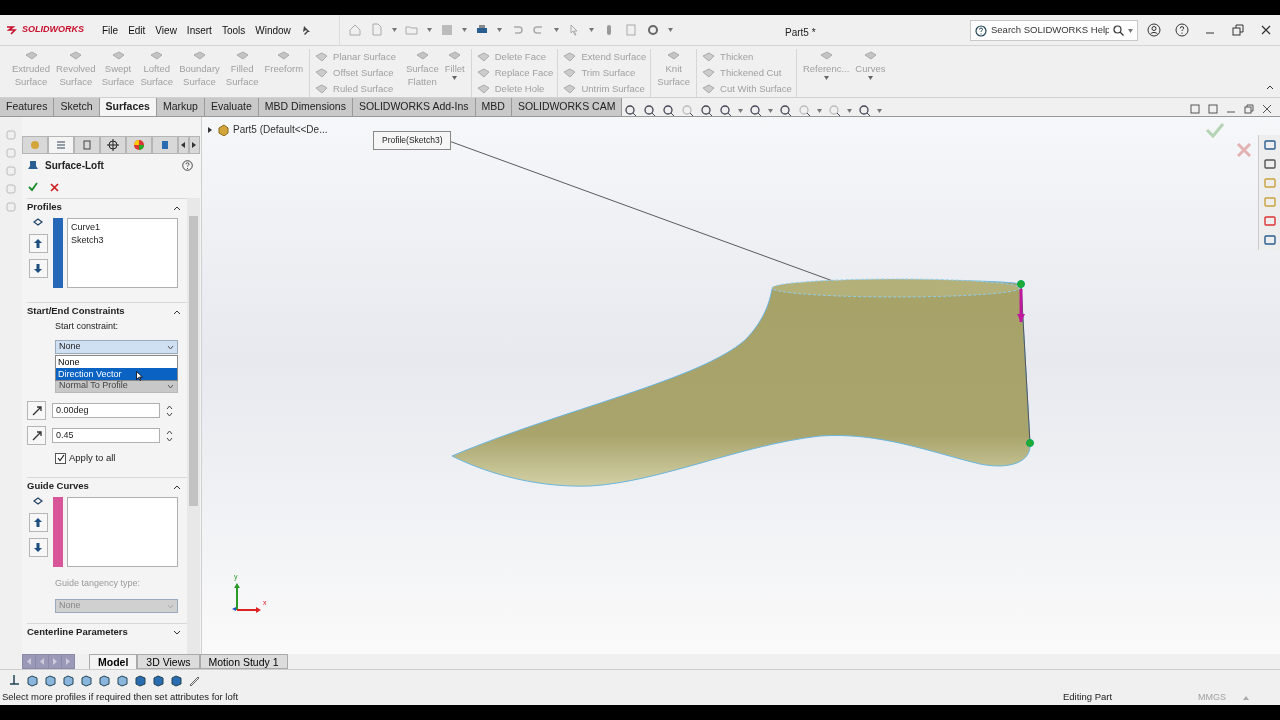  I want to click on menu-item: Edit, so click(137, 30).